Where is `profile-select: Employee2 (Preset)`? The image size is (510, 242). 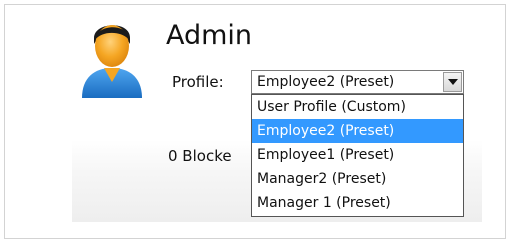 profile-select: Employee2 (Preset) is located at coordinates (357, 82).